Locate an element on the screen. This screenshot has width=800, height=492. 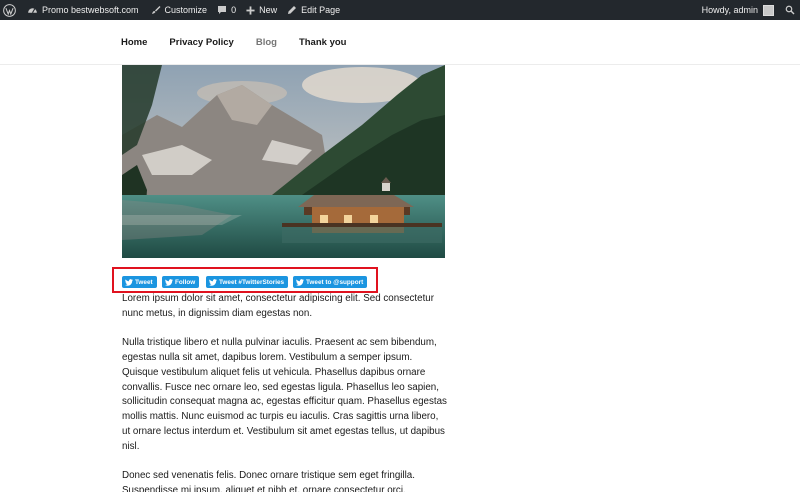
tweet-mention-button: Tweet to @support is located at coordinates (330, 282).